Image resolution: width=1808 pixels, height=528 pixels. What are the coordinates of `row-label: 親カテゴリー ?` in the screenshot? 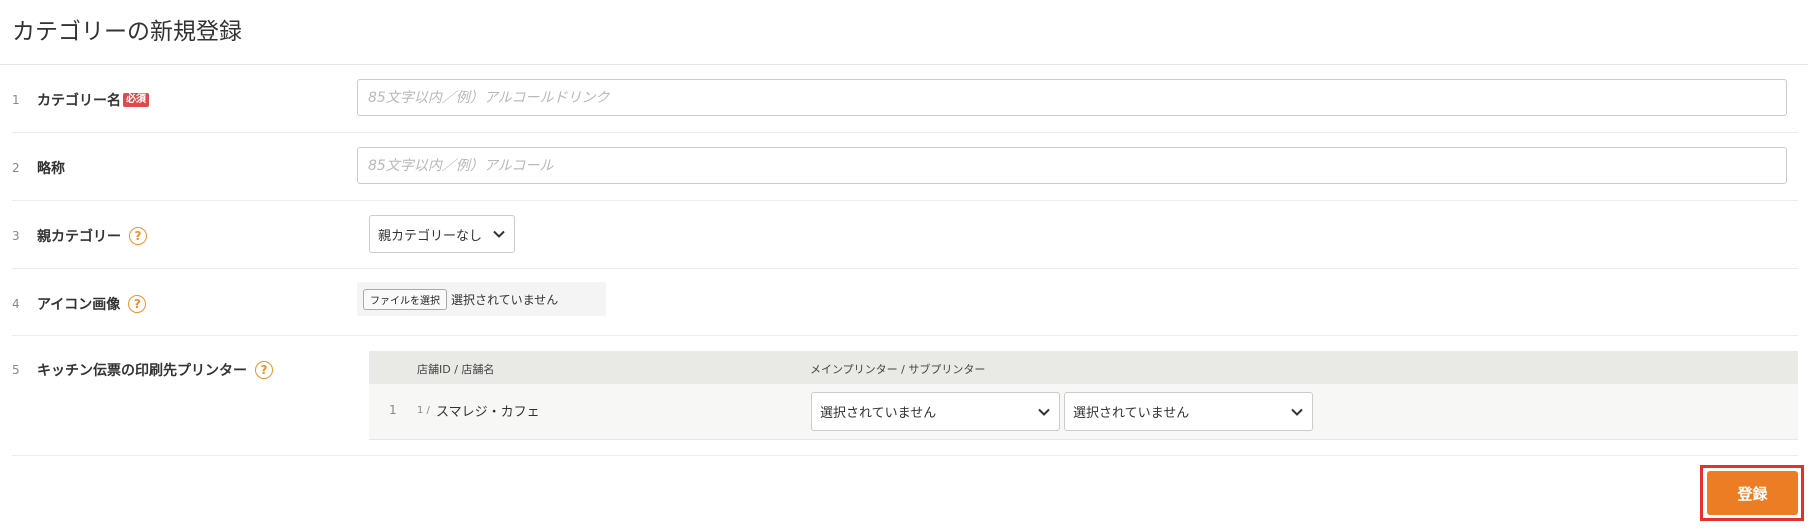 It's located at (92, 236).